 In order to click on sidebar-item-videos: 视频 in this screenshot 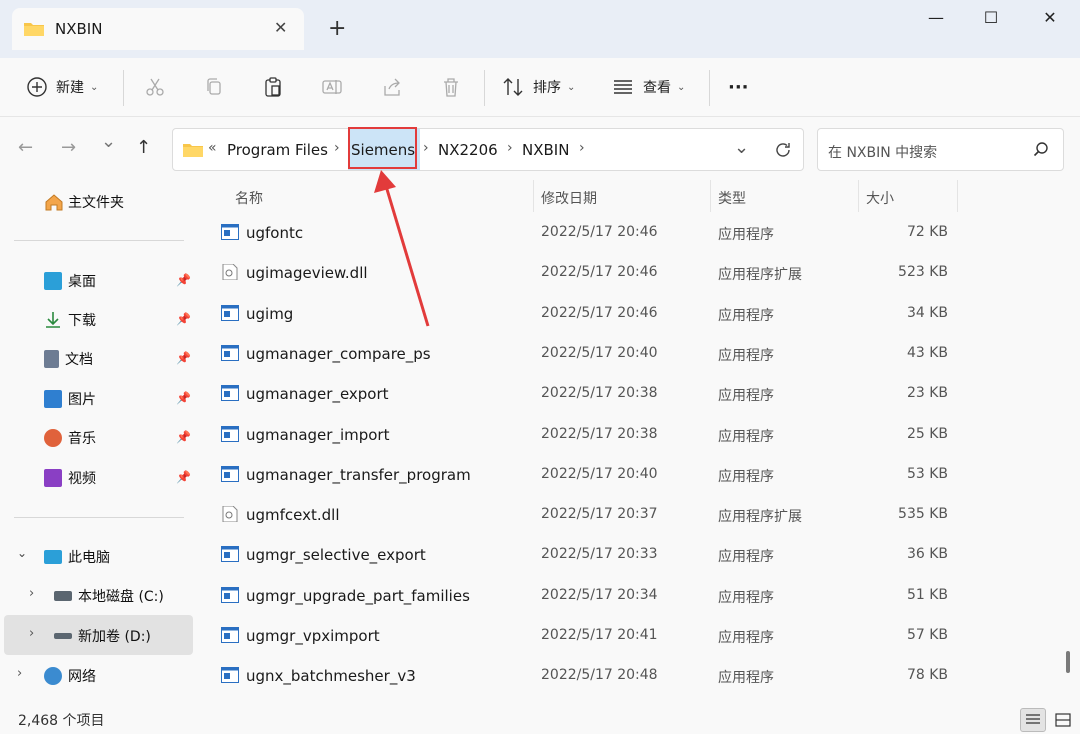, I will do `click(70, 478)`.